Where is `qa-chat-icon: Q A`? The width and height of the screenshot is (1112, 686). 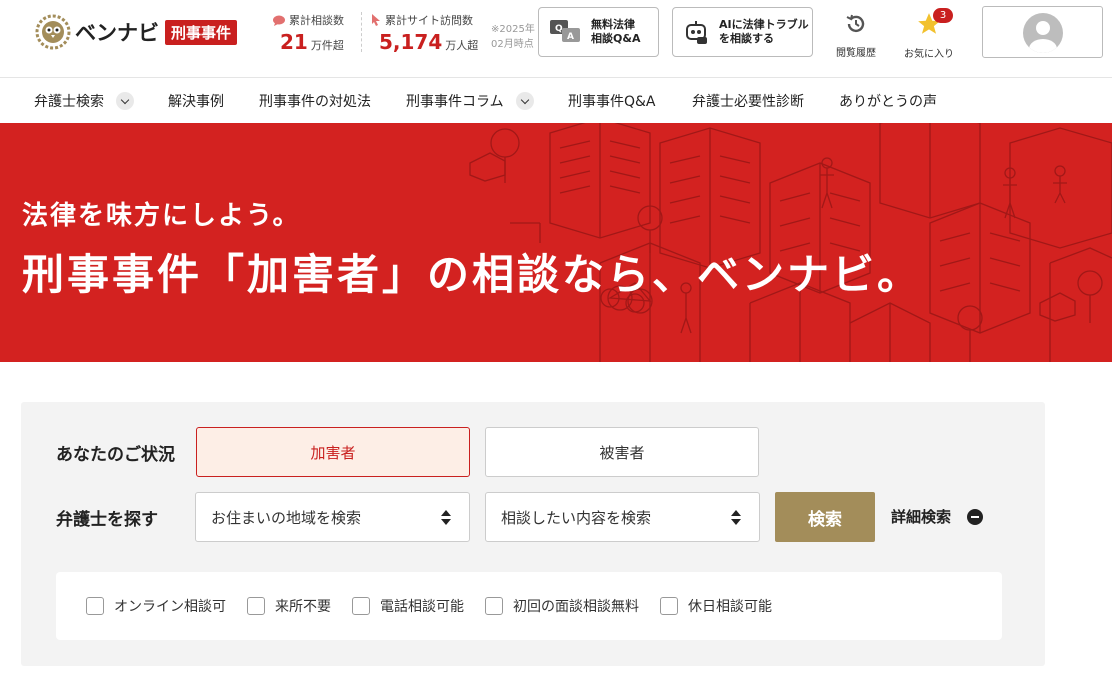 qa-chat-icon: Q A is located at coordinates (565, 31).